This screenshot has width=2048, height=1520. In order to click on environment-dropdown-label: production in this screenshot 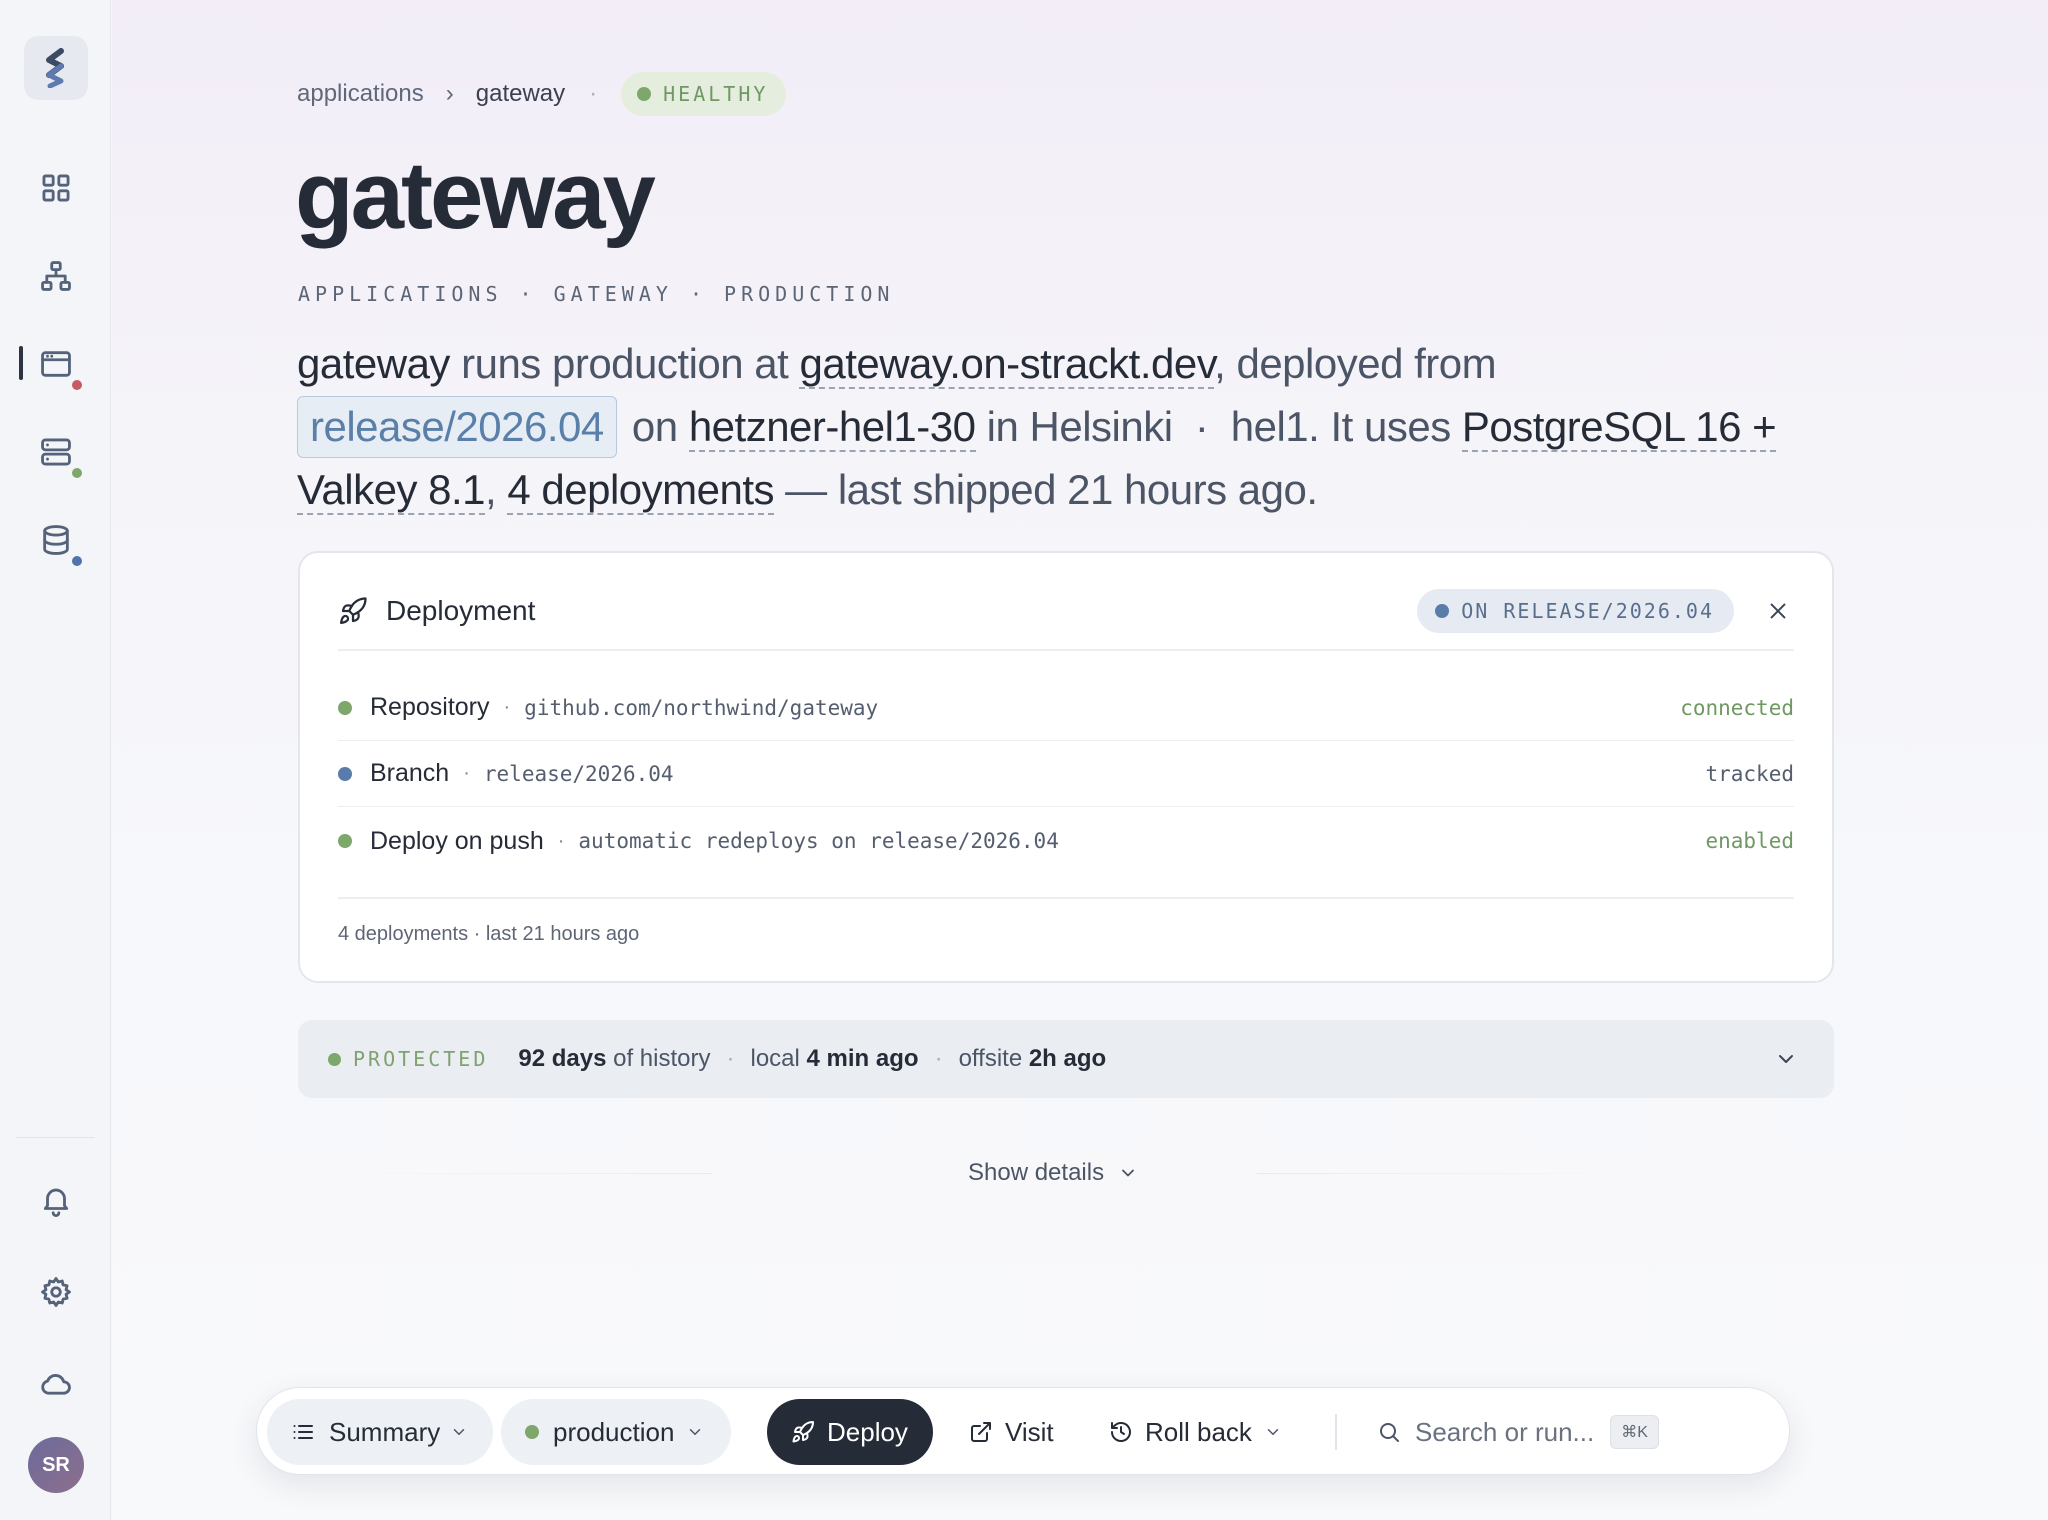, I will do `click(614, 1431)`.